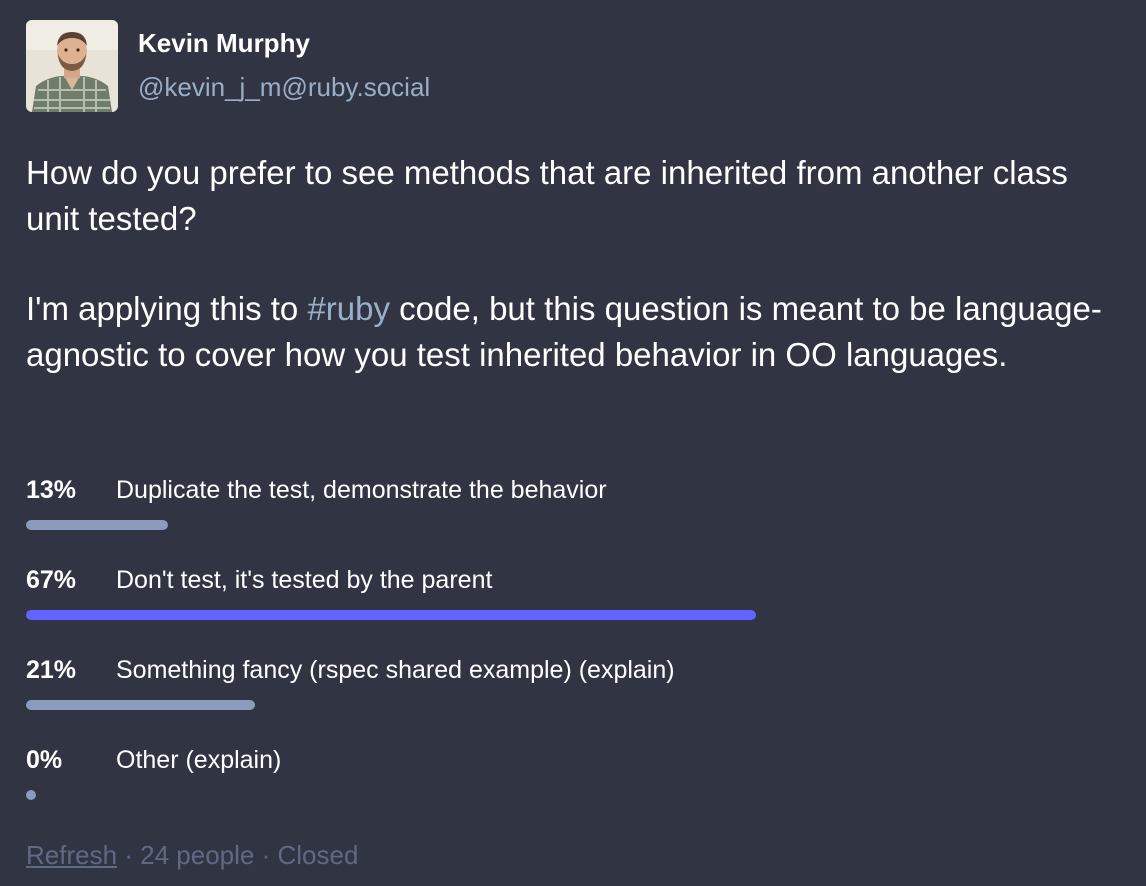 The height and width of the screenshot is (886, 1146). I want to click on author-names: Kevin Murphy @kevin_j_m@ruby.social, so click(284, 61).